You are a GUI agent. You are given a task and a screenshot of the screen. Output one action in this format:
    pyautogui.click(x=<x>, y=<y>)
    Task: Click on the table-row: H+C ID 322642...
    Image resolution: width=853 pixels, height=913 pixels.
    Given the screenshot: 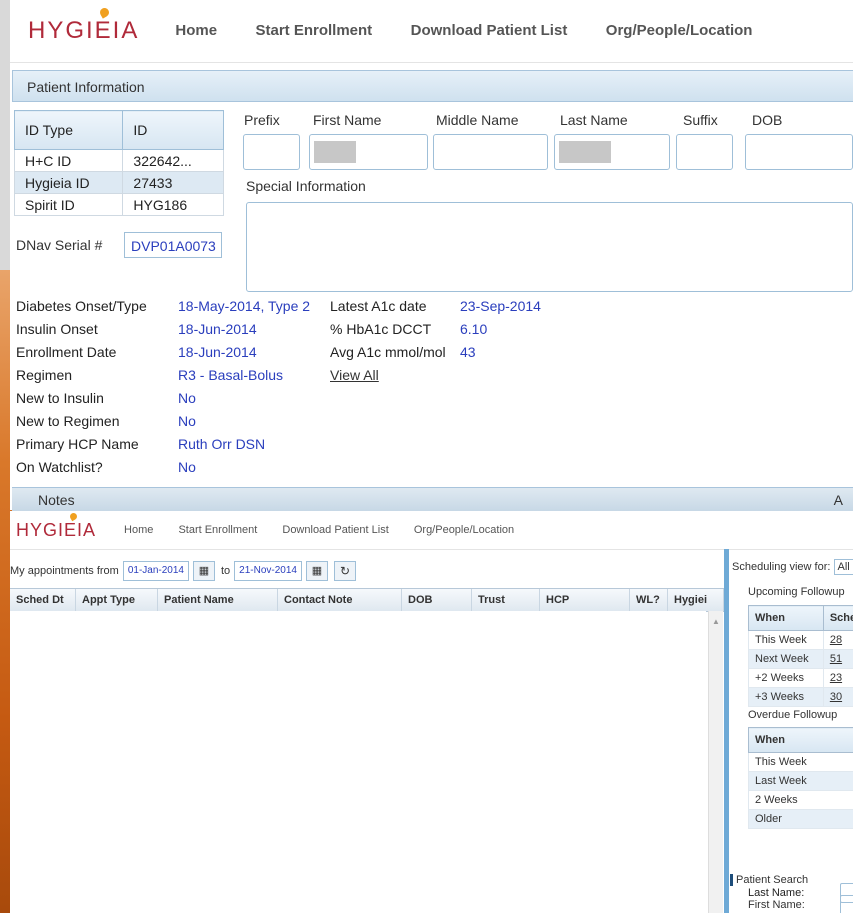 What is the action you would take?
    pyautogui.click(x=118, y=160)
    